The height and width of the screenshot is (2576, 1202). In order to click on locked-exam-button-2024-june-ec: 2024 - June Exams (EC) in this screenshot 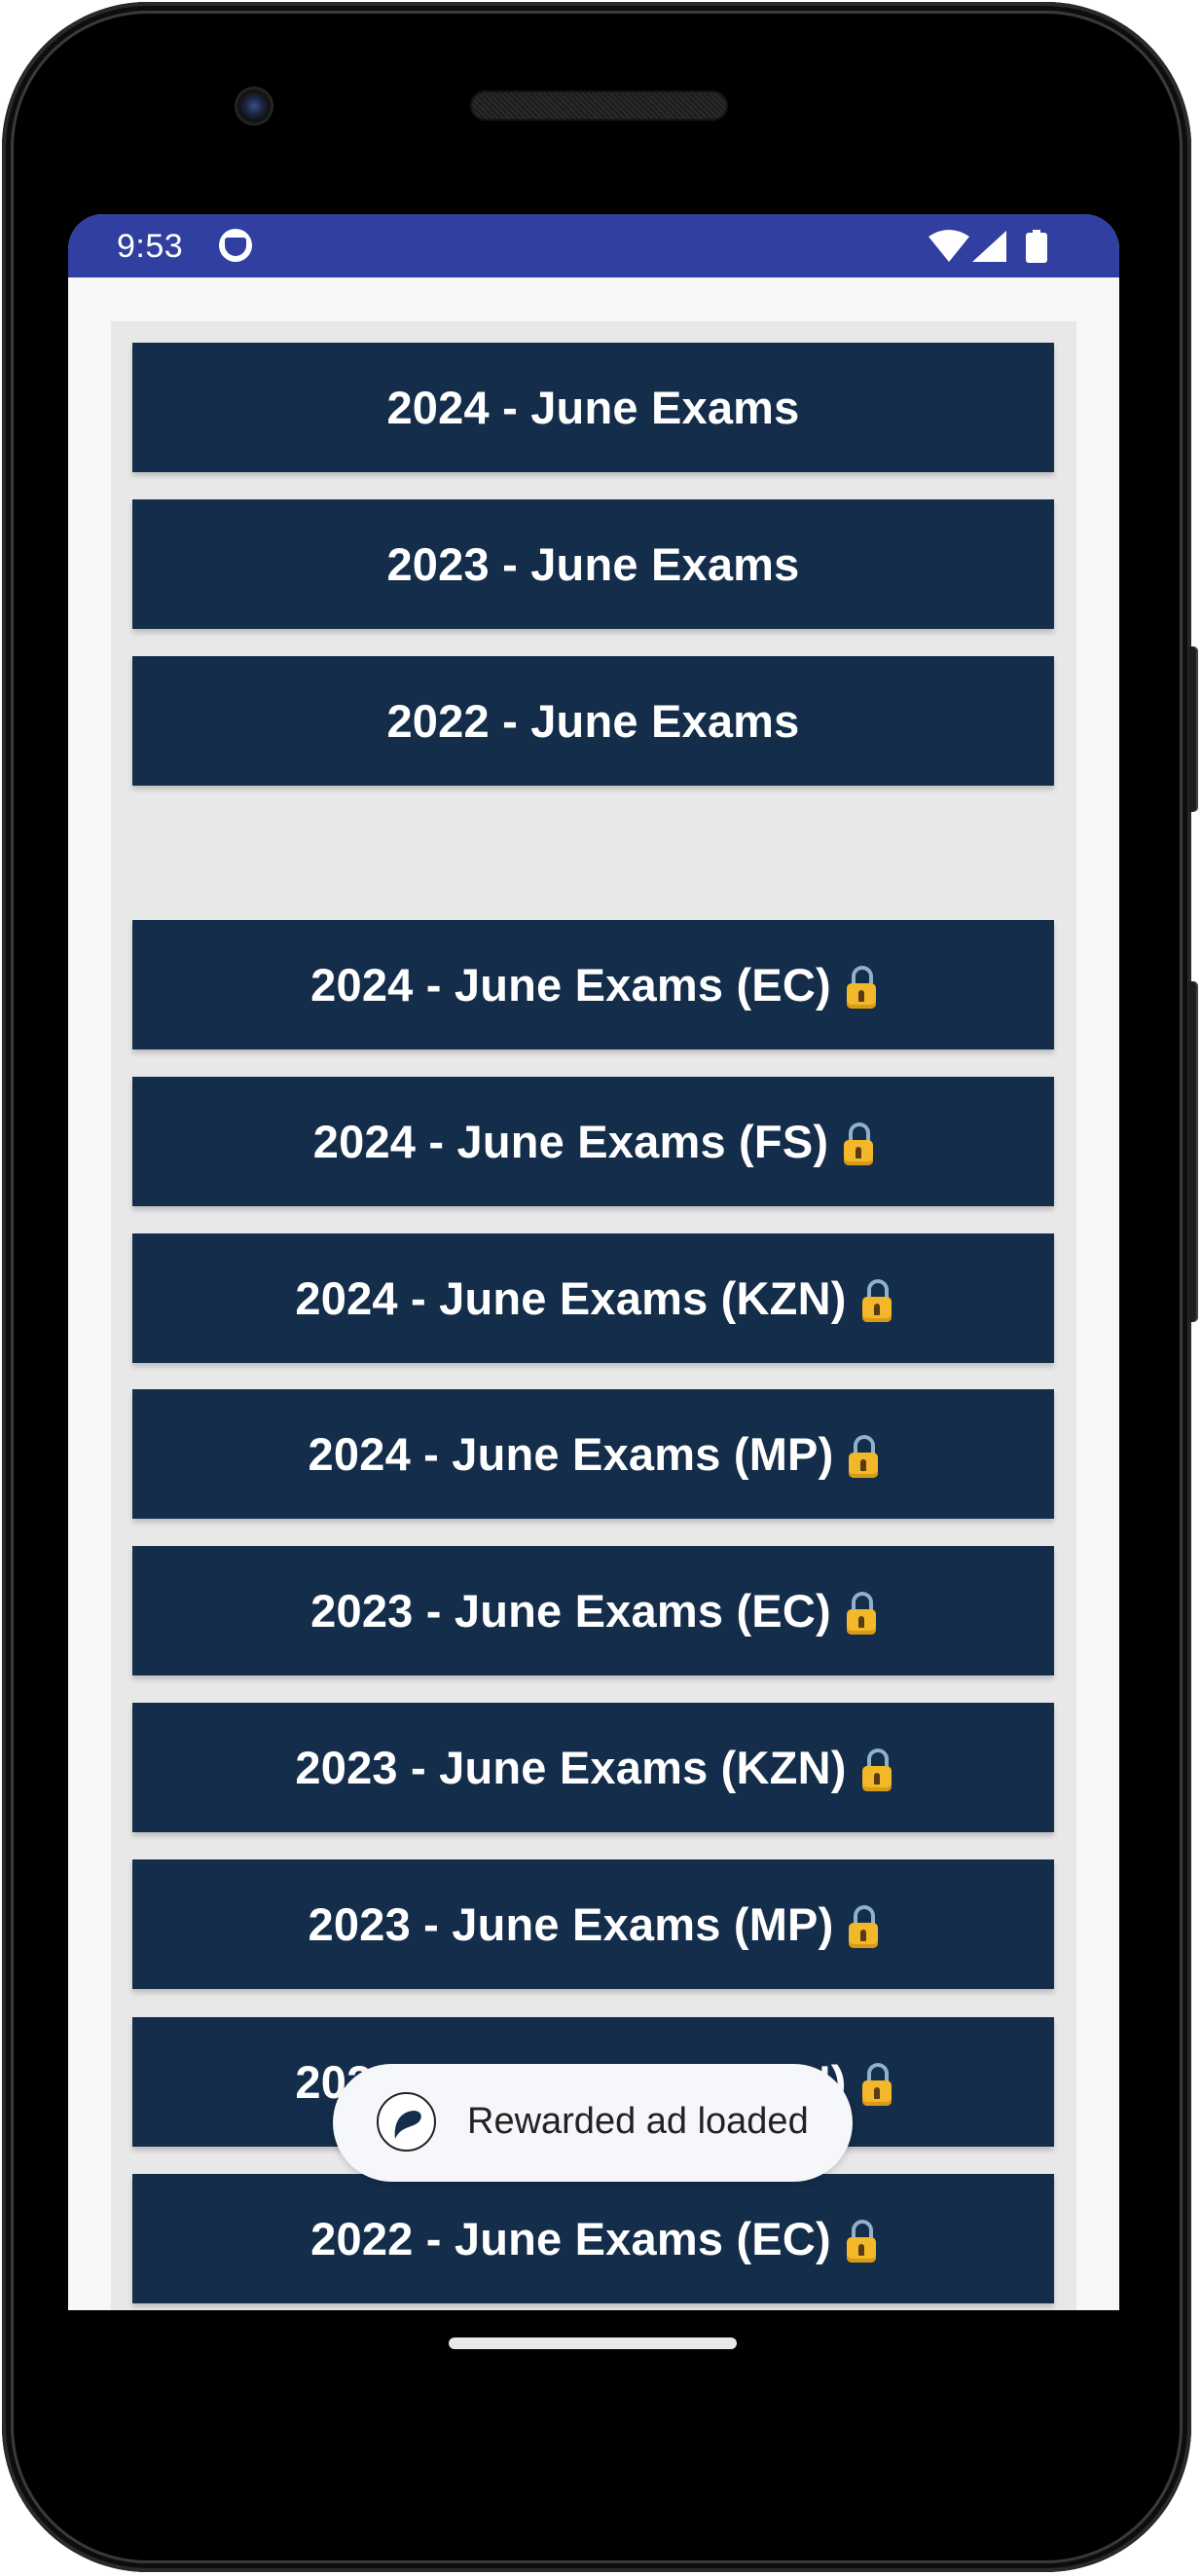, I will do `click(593, 984)`.